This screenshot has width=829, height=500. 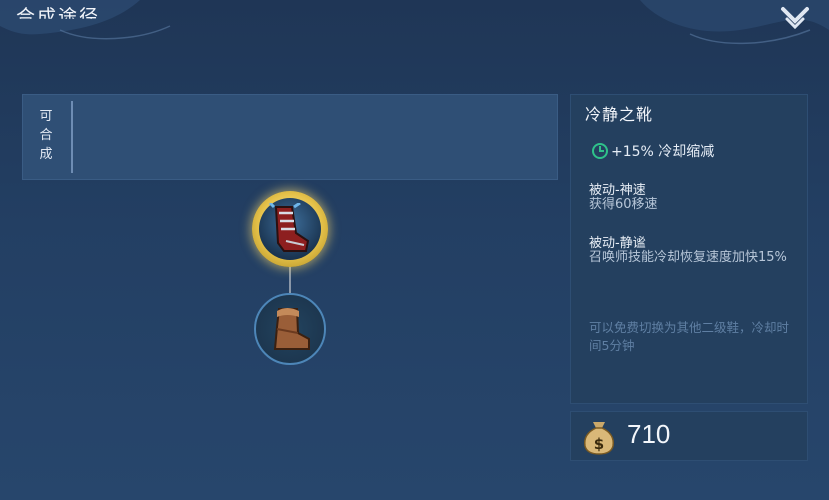 I want to click on item-stat: +15% 冷却缩减, so click(x=652, y=151).